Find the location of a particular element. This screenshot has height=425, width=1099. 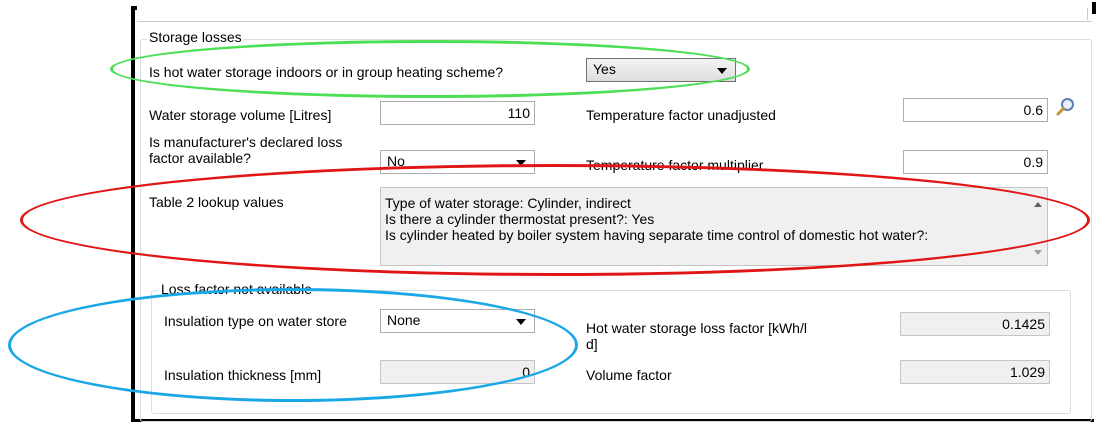

volume-input: 110 is located at coordinates (457, 113).